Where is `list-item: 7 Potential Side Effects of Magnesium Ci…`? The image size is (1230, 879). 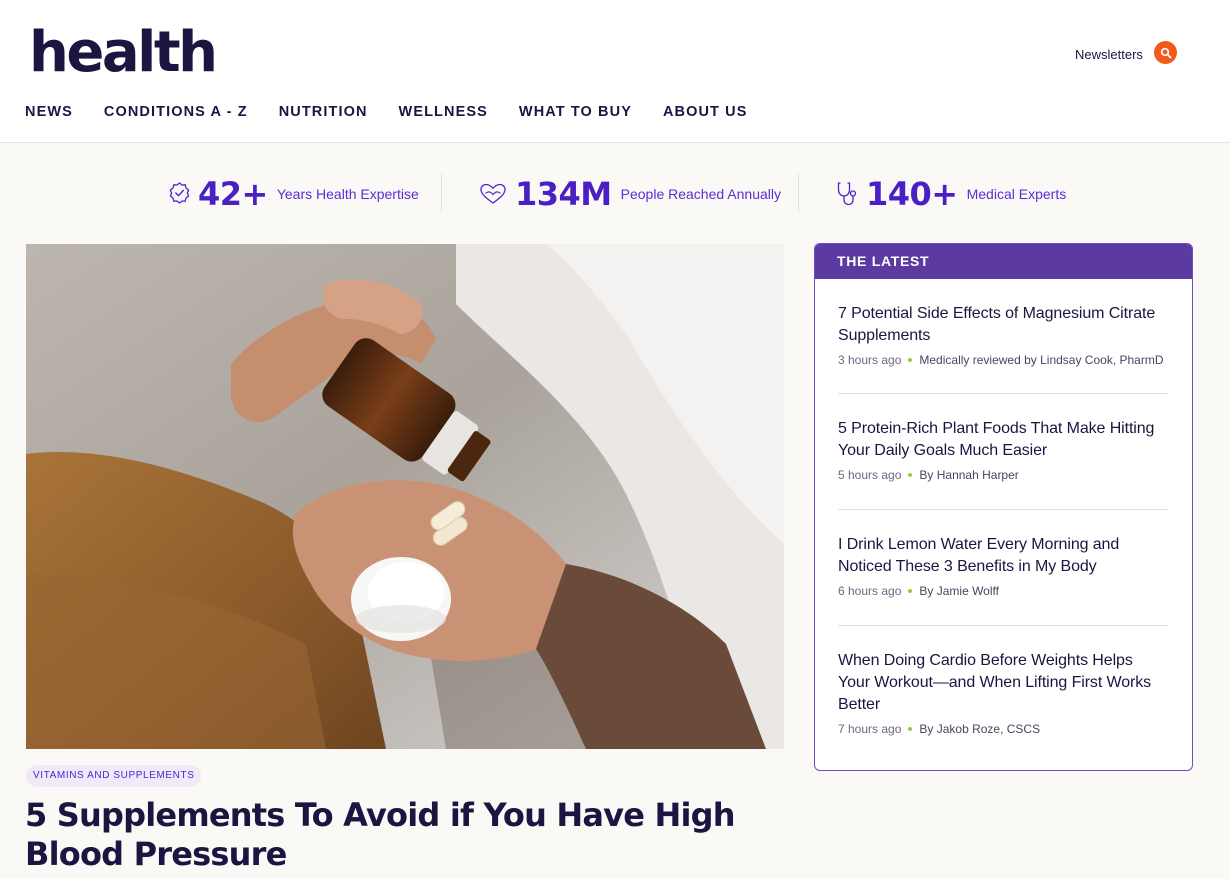 list-item: 7 Potential Side Effects of Magnesium Ci… is located at coordinates (1003, 336).